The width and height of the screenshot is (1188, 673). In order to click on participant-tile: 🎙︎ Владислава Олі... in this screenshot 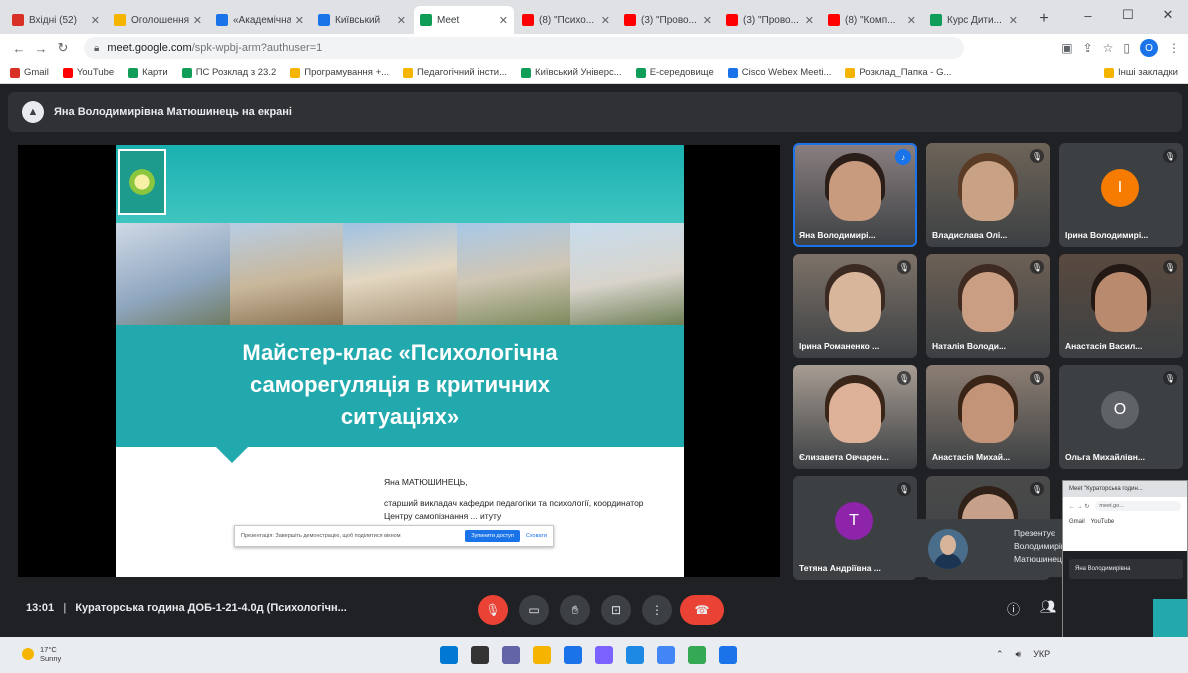, I will do `click(988, 195)`.